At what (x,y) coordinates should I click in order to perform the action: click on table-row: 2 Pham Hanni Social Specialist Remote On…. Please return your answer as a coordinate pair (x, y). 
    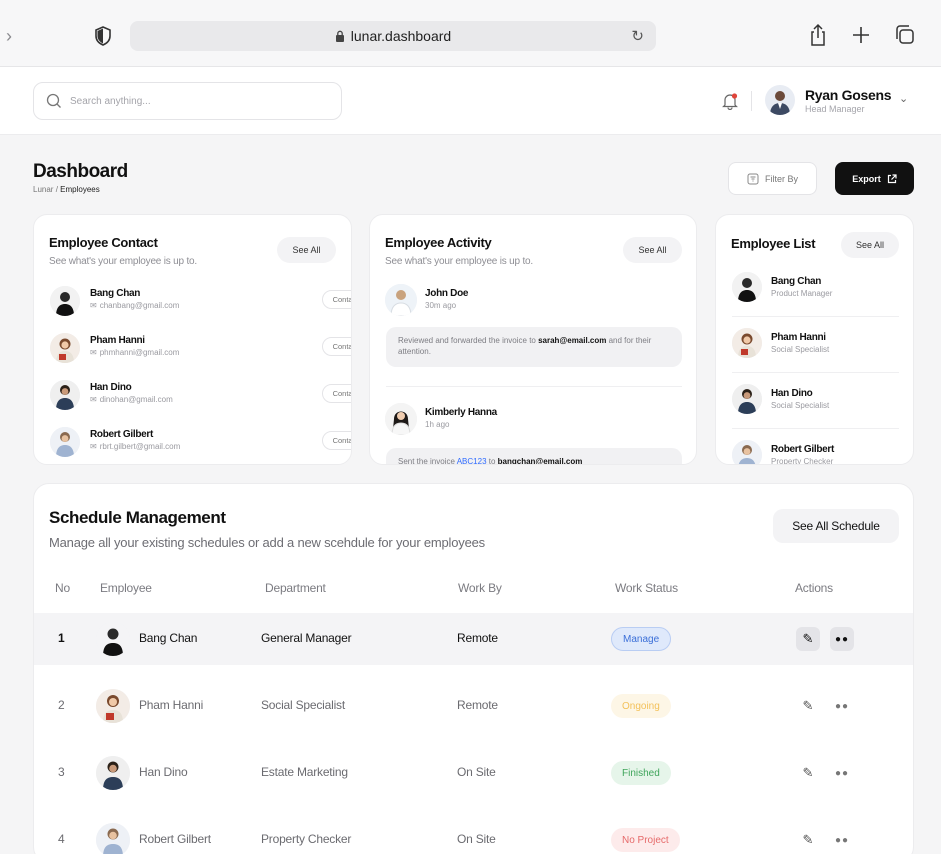
    Looking at the image, I should click on (473, 706).